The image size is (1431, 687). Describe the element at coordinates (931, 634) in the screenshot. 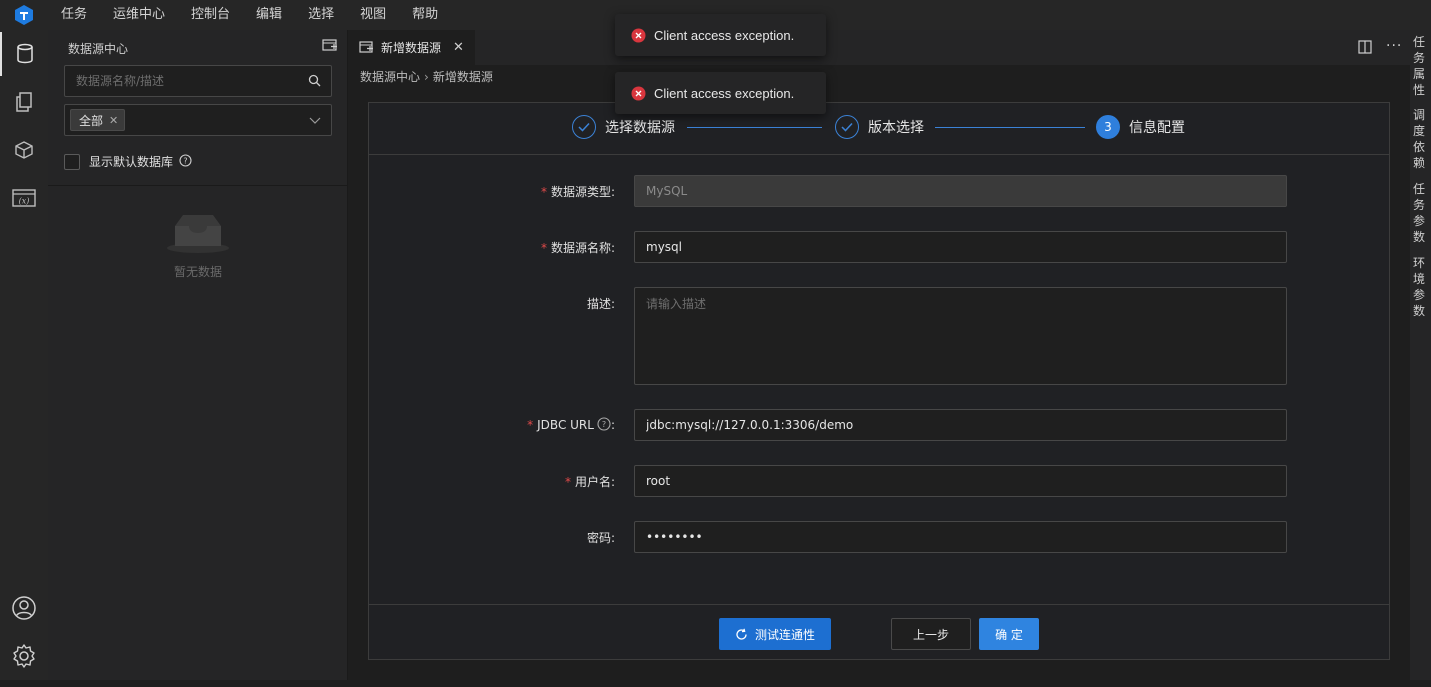

I see `previous-step-button: 上一步` at that location.